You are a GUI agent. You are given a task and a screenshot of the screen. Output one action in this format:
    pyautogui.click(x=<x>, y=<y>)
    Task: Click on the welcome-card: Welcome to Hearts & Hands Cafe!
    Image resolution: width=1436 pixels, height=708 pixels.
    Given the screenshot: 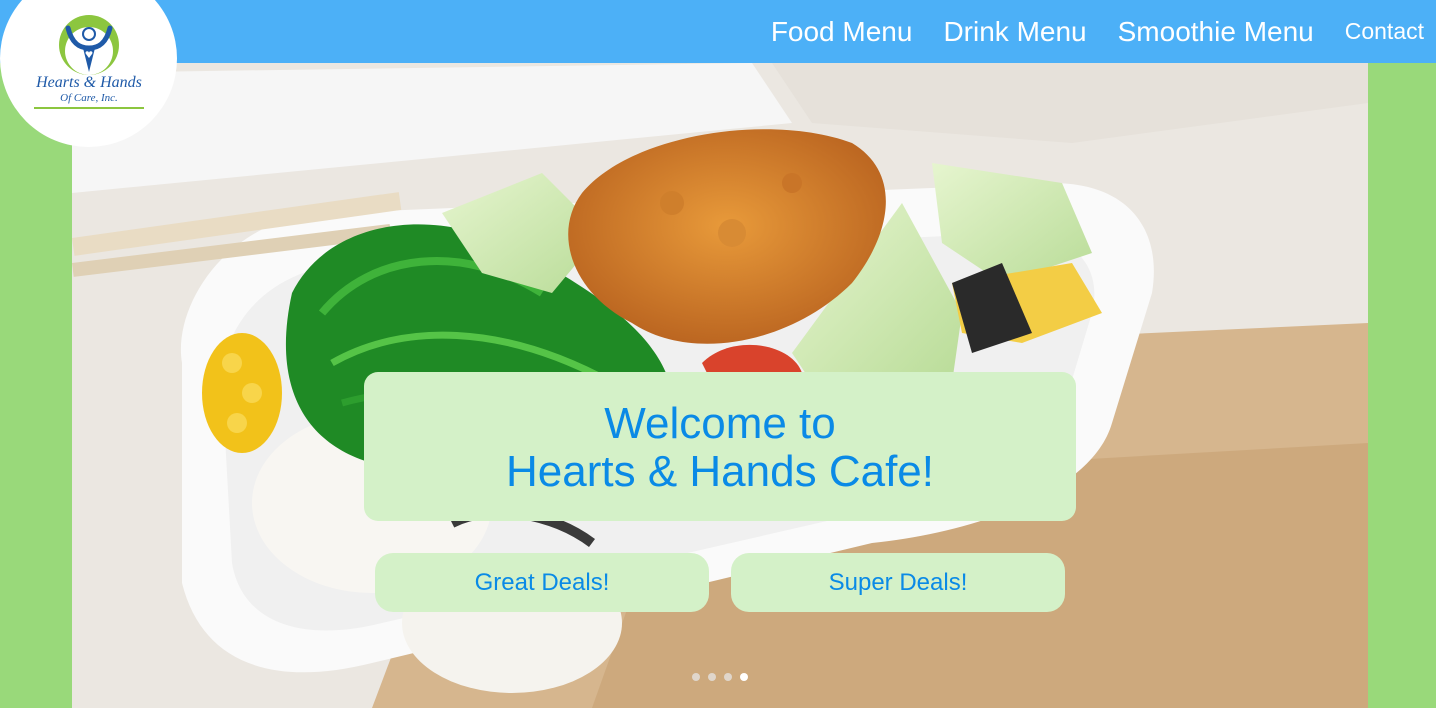 What is the action you would take?
    pyautogui.click(x=720, y=446)
    